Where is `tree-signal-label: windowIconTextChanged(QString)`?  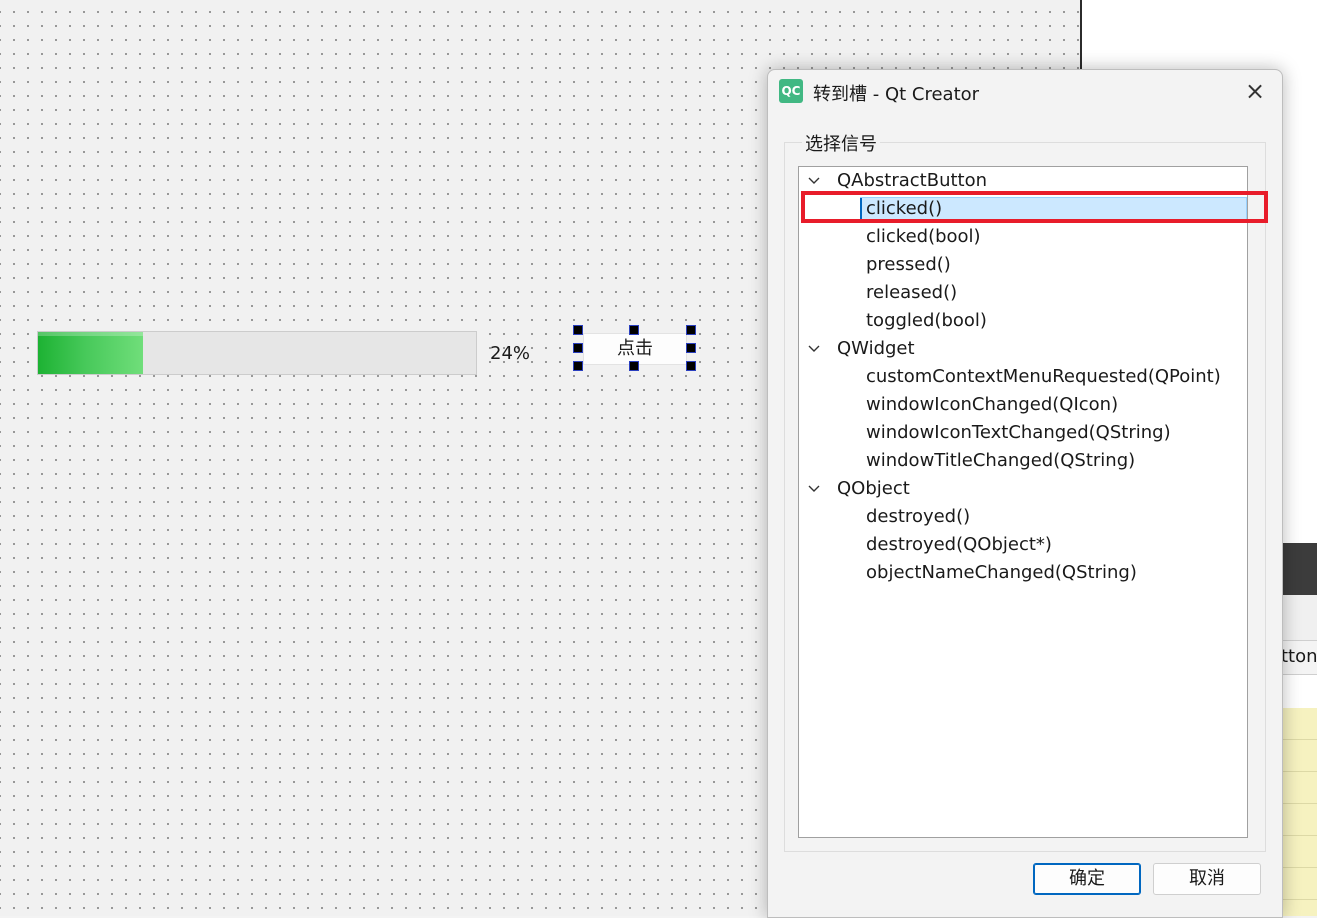 tree-signal-label: windowIconTextChanged(QString) is located at coordinates (1018, 432).